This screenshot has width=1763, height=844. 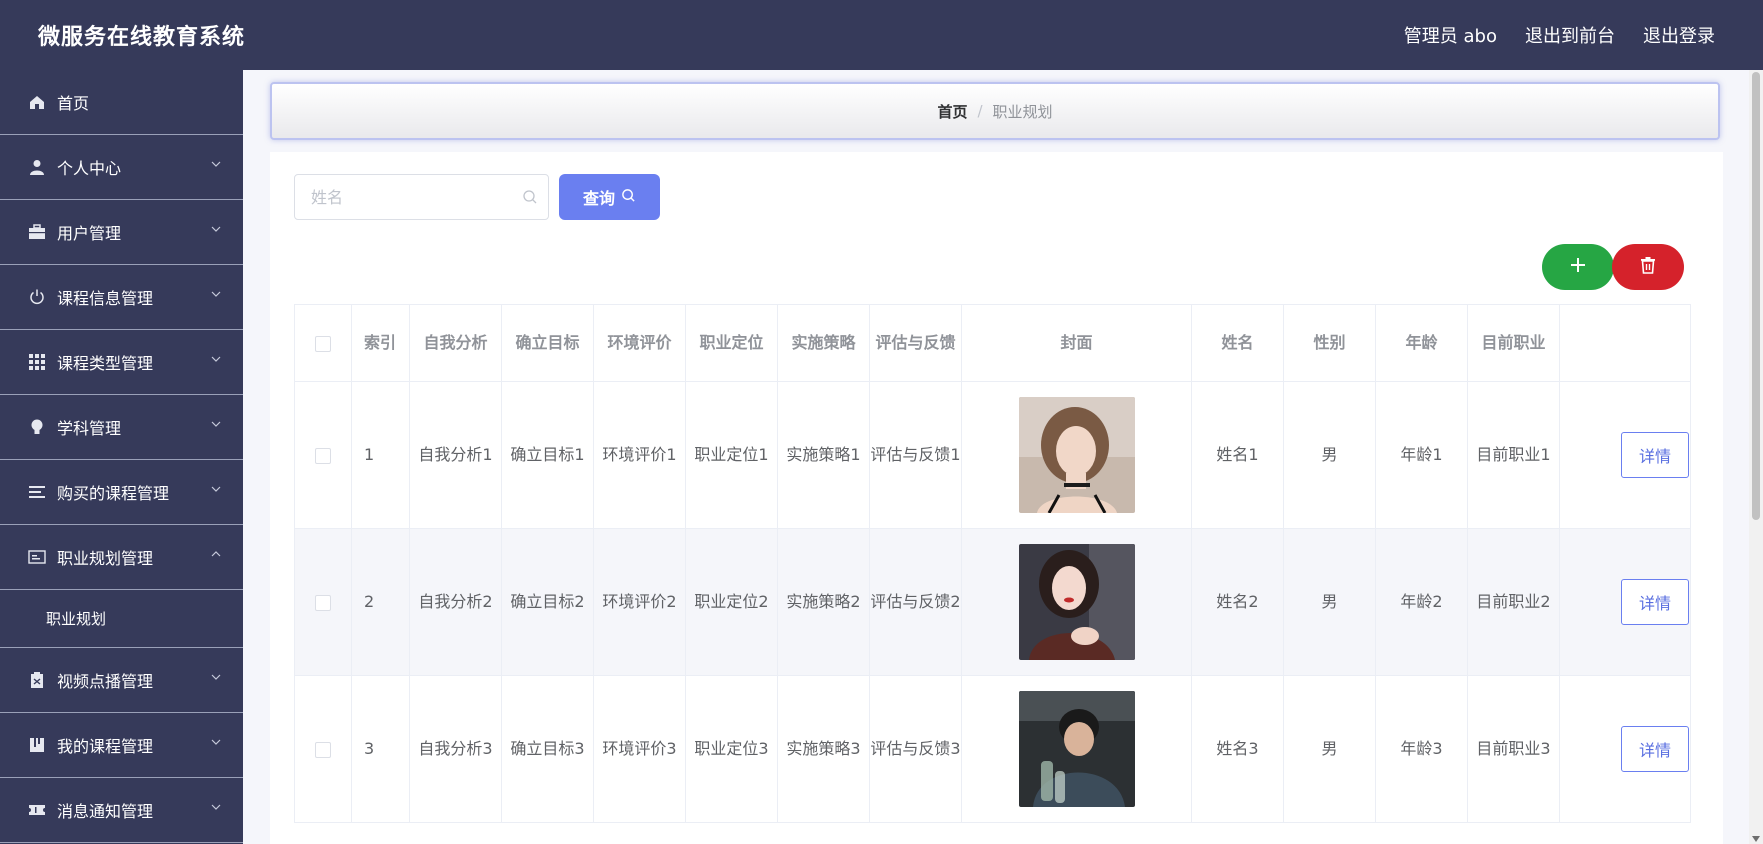 What do you see at coordinates (105, 681) in the screenshot?
I see `sidebar-item-label: 视频点播管理` at bounding box center [105, 681].